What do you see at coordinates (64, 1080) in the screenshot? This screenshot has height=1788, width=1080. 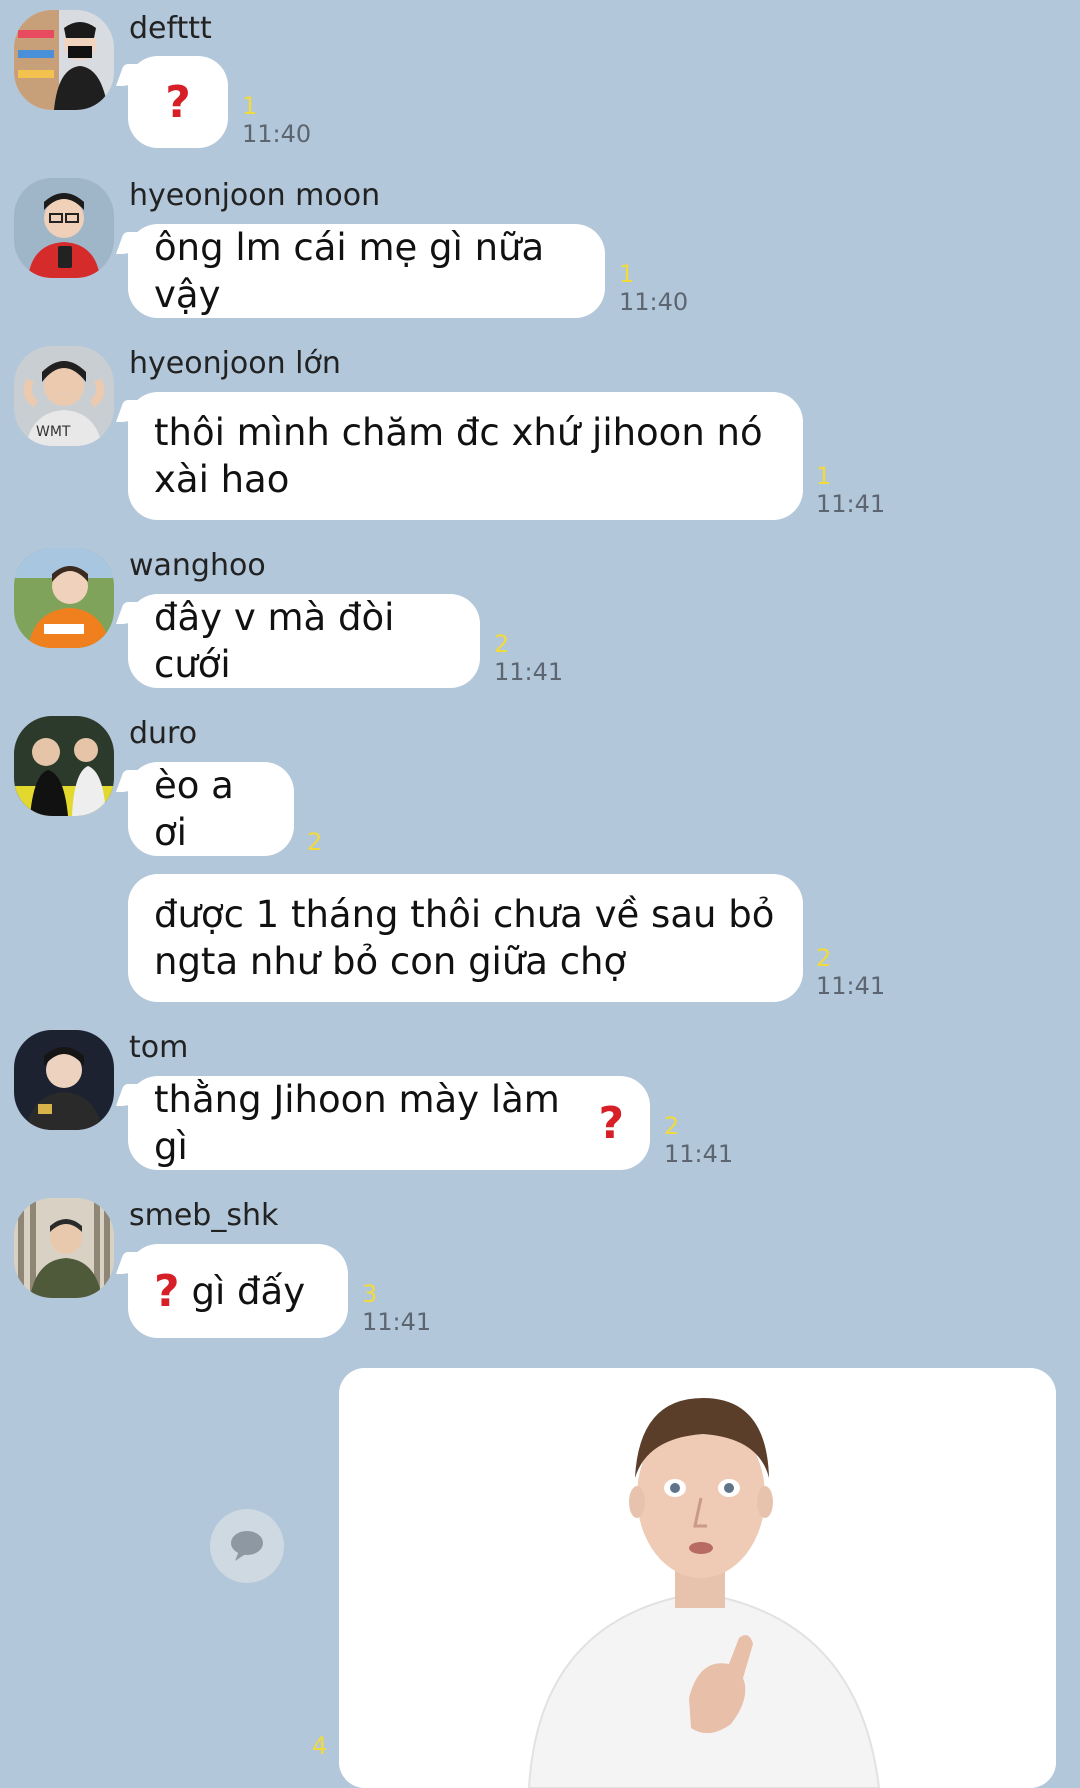 I see `avatar-tom` at bounding box center [64, 1080].